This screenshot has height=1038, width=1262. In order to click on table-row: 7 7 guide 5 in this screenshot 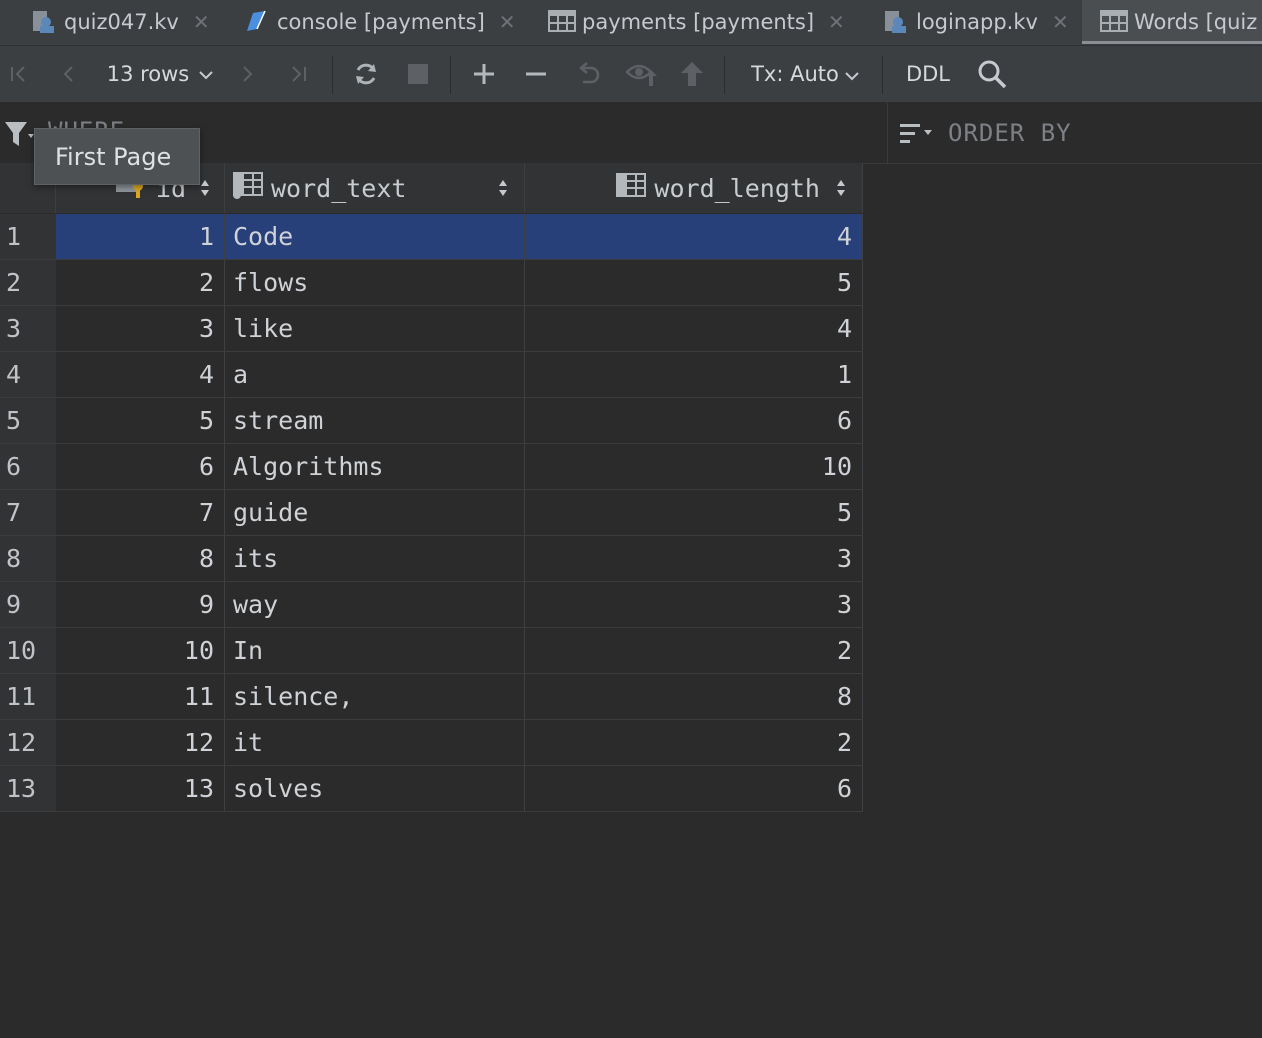, I will do `click(431, 513)`.